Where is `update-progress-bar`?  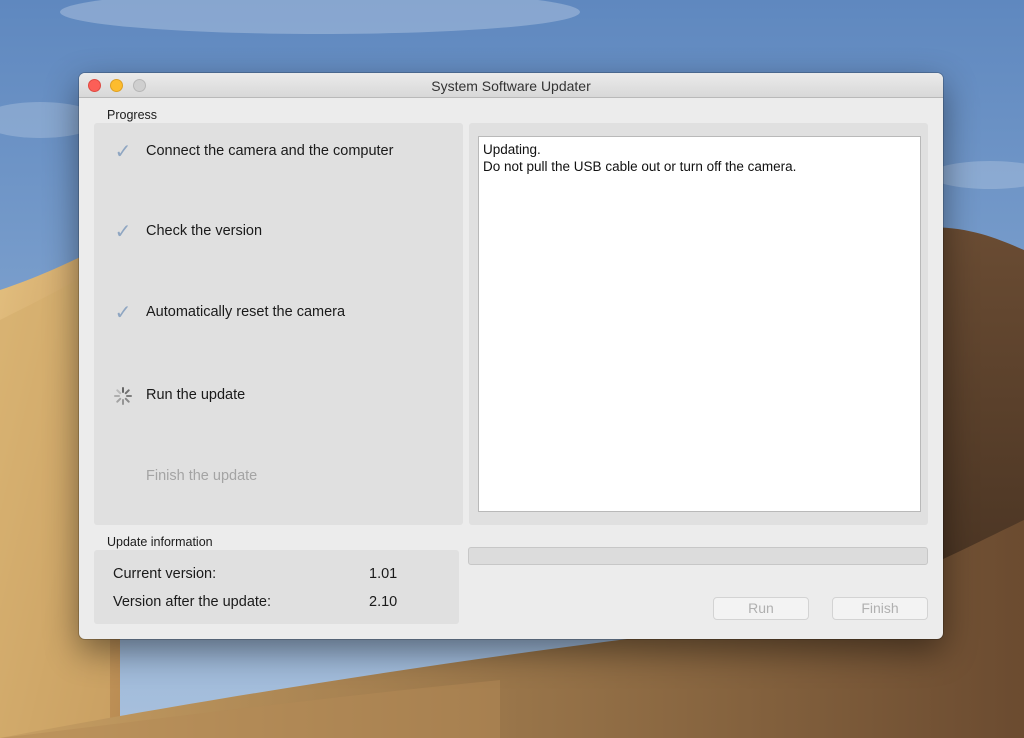 update-progress-bar is located at coordinates (698, 556).